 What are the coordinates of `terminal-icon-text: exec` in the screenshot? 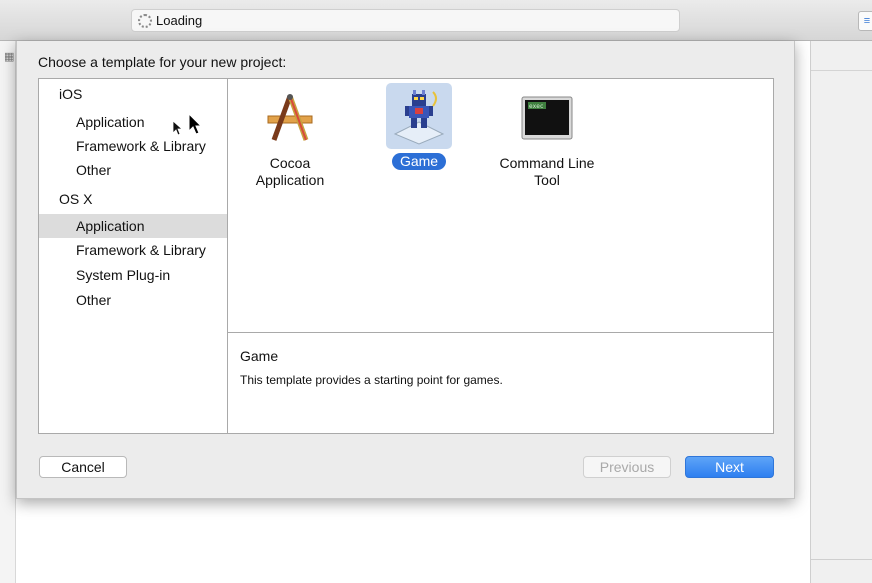 It's located at (536, 106).